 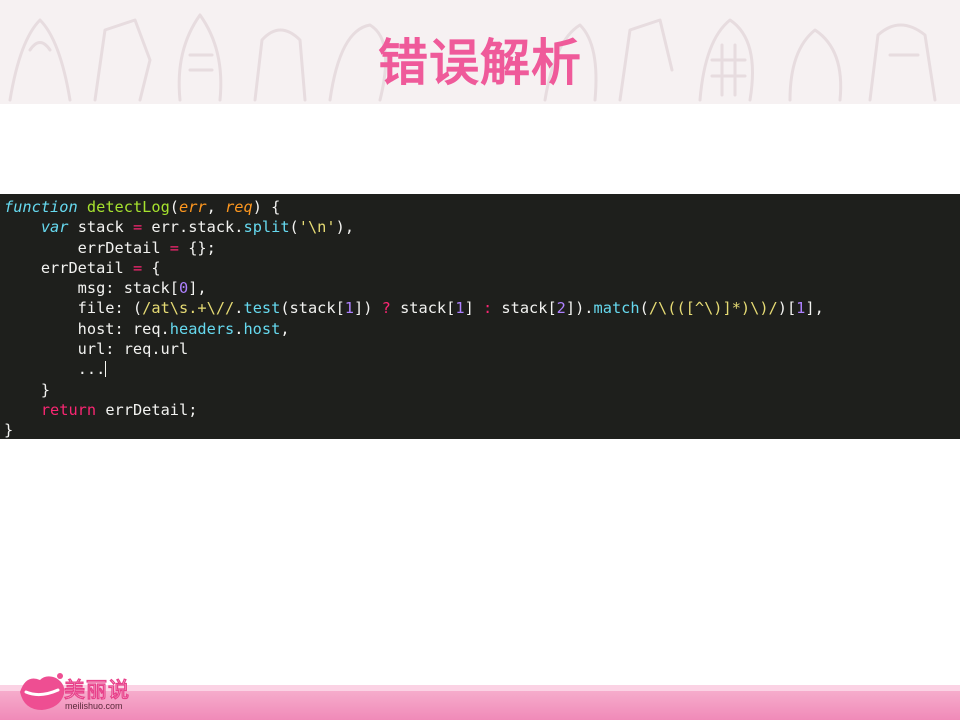 I want to click on keyword-return: return, so click(x=68, y=409).